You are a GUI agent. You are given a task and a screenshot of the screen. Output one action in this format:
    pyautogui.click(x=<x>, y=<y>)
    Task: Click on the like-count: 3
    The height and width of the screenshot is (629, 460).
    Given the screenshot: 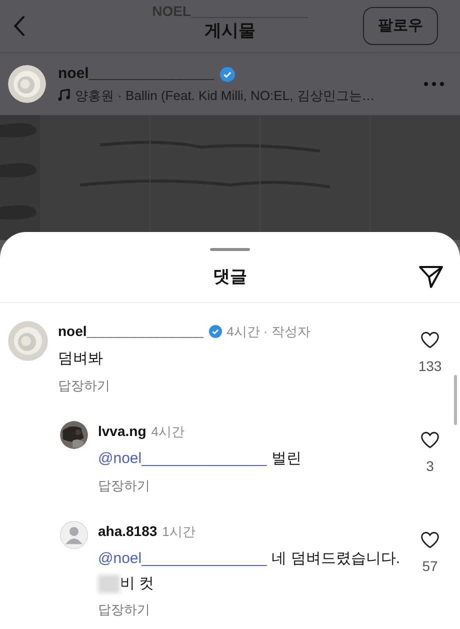 What is the action you would take?
    pyautogui.click(x=430, y=466)
    